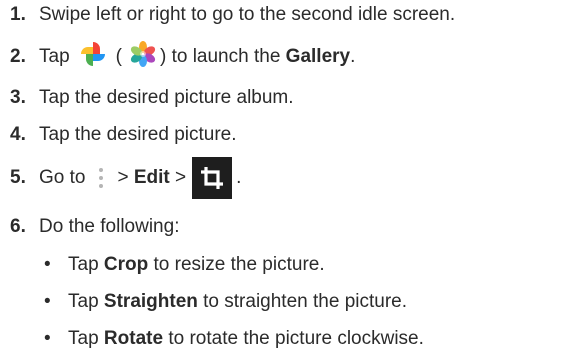 This screenshot has height=358, width=584. I want to click on step-pre-text: Tap, so click(54, 56).